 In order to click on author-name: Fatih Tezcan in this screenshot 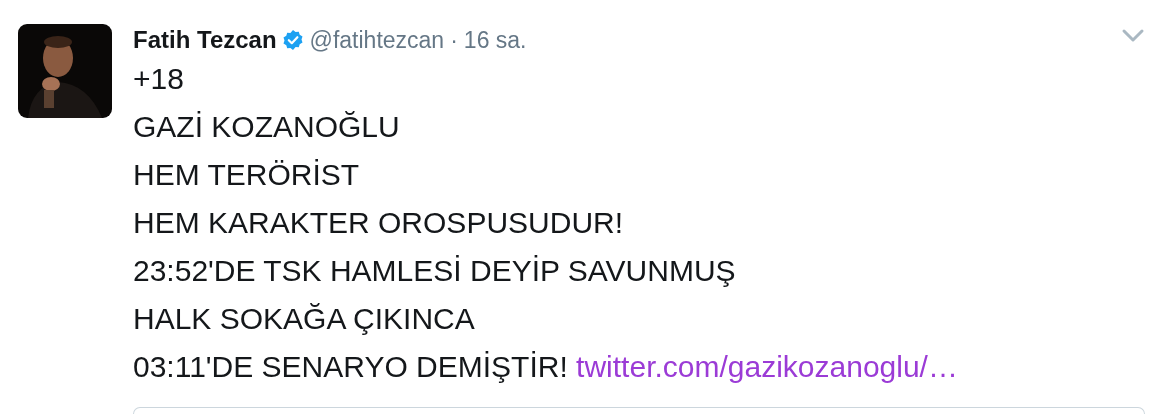, I will do `click(205, 40)`.